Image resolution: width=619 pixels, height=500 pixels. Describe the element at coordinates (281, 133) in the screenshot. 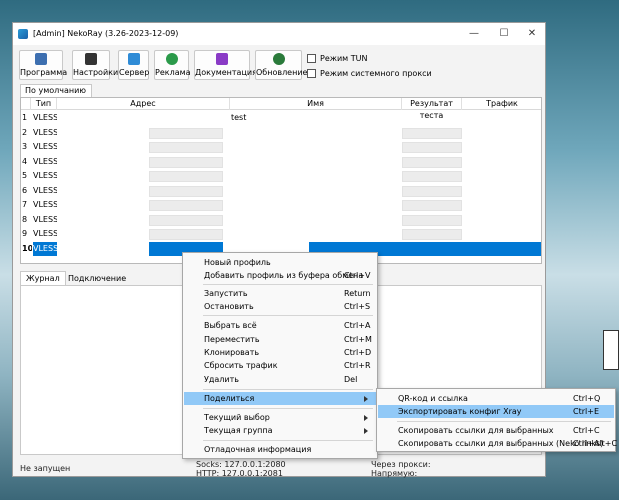

I see `table-row: 2 VLESS` at that location.